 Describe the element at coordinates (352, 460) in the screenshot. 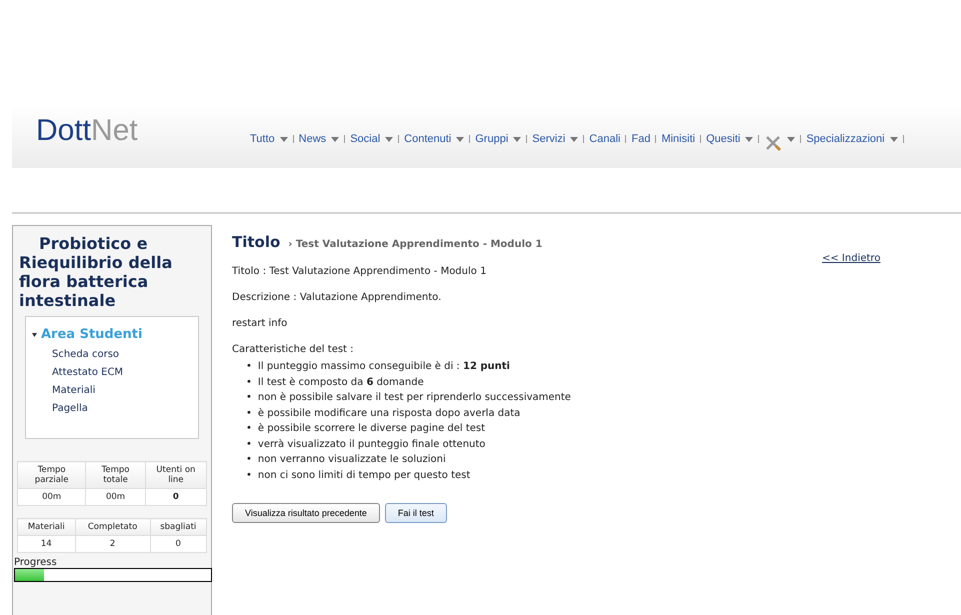

I see `feature-item: non verranno visualizzate le soluzioni` at that location.